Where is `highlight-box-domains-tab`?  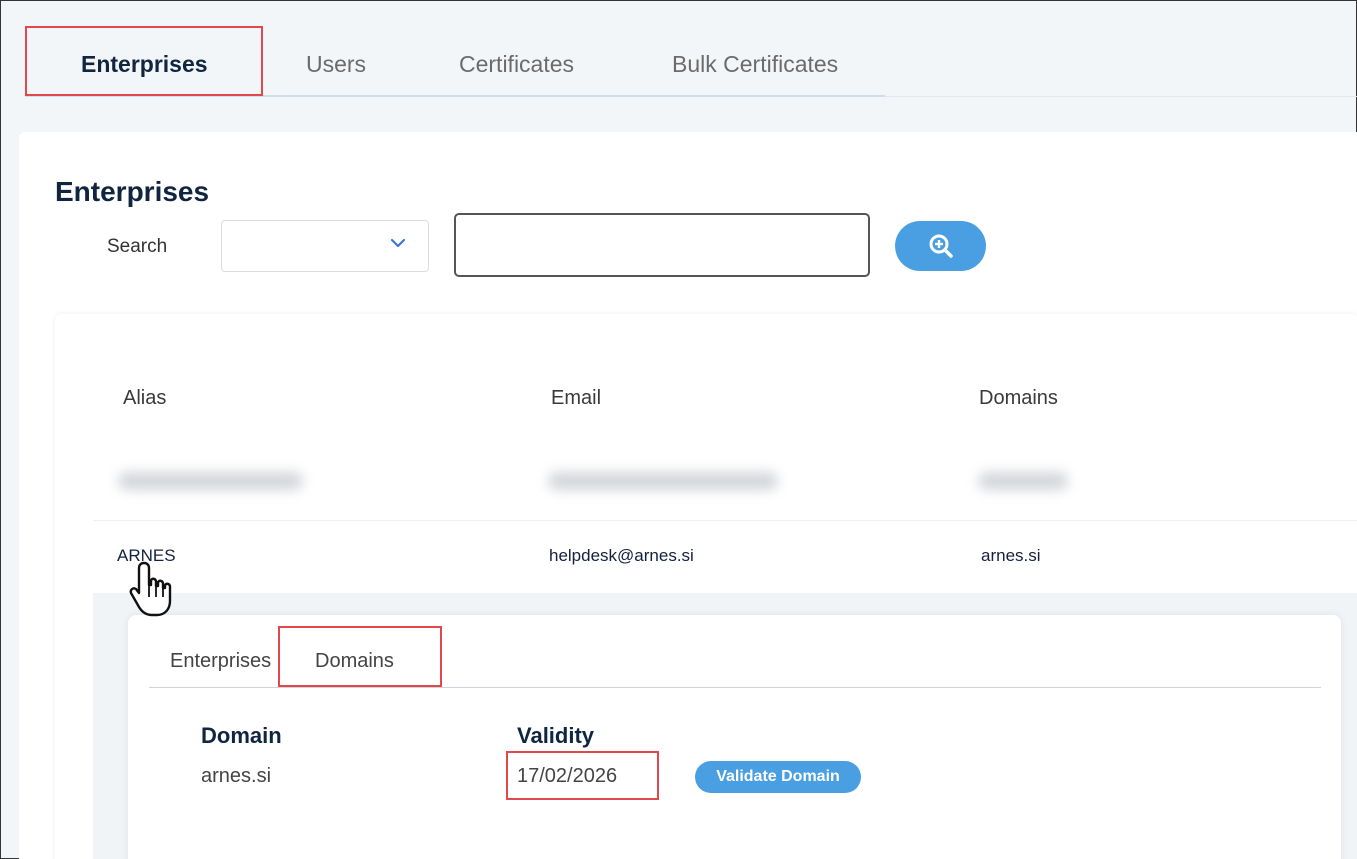
highlight-box-domains-tab is located at coordinates (360, 656).